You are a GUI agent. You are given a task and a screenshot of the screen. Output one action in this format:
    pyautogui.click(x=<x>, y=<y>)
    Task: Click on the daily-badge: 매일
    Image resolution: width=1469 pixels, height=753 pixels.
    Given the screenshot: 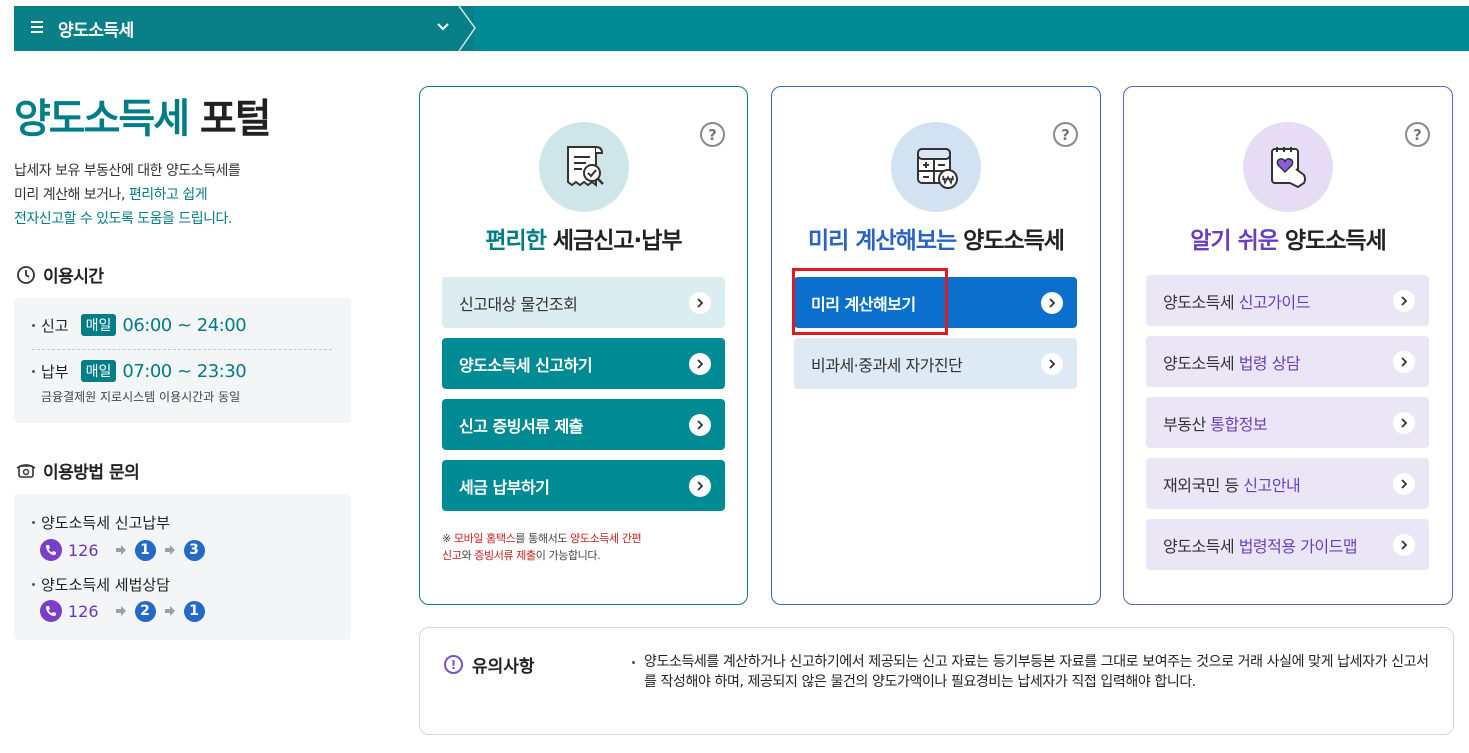 What is the action you would take?
    pyautogui.click(x=98, y=325)
    